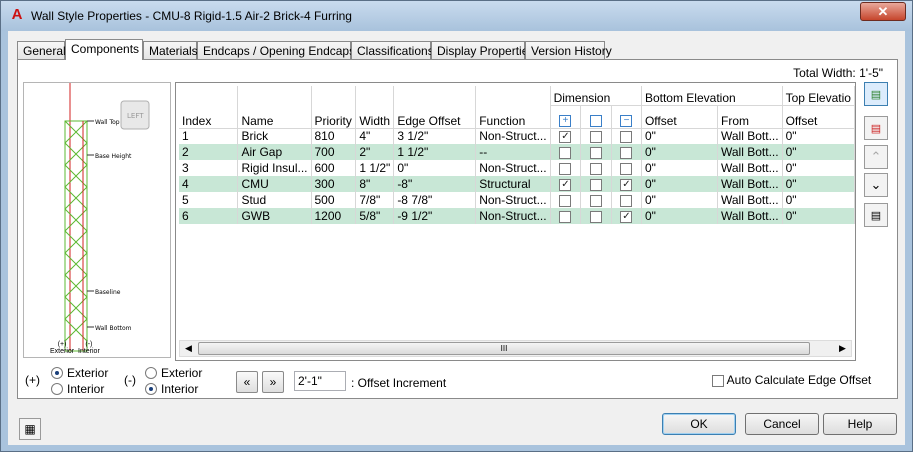 The height and width of the screenshot is (452, 913). I want to click on col-top-offset: Offset, so click(818, 117).